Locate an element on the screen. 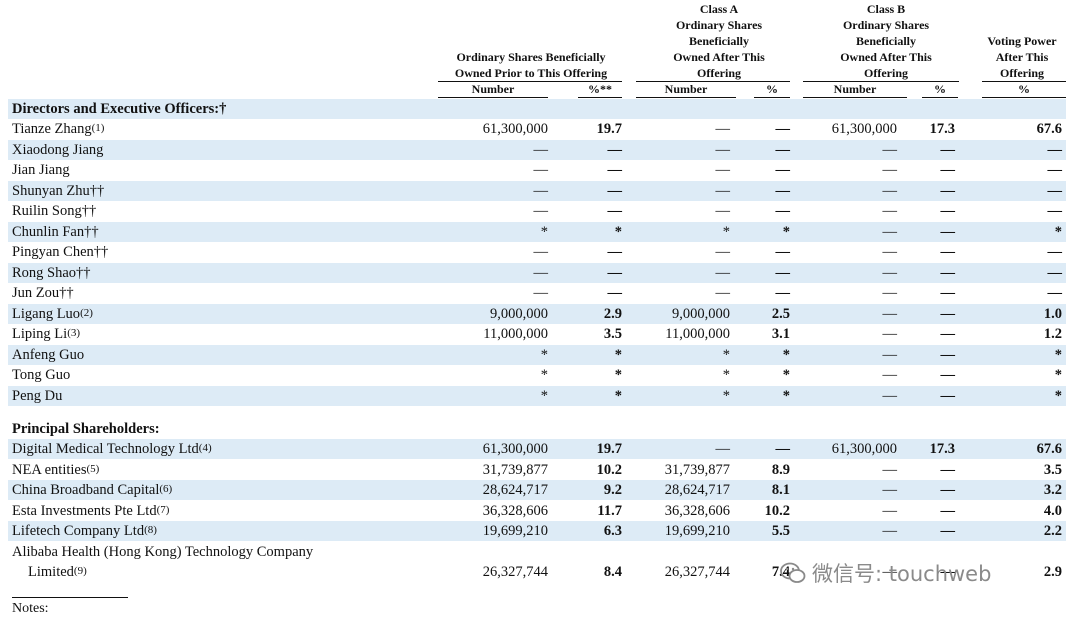 The width and height of the screenshot is (1080, 618). row-name: Tianze Zhang(1) is located at coordinates (58, 129).